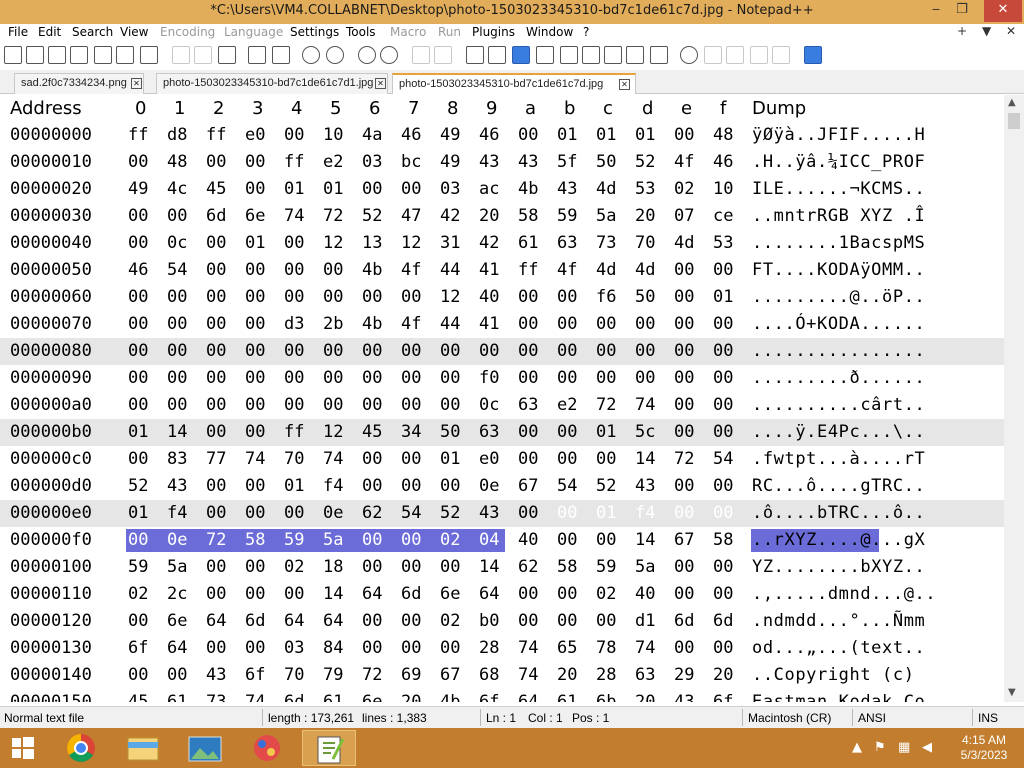 The width and height of the screenshot is (1024, 768). I want to click on hex-row-dump: ..Copyright (c), so click(838, 675).